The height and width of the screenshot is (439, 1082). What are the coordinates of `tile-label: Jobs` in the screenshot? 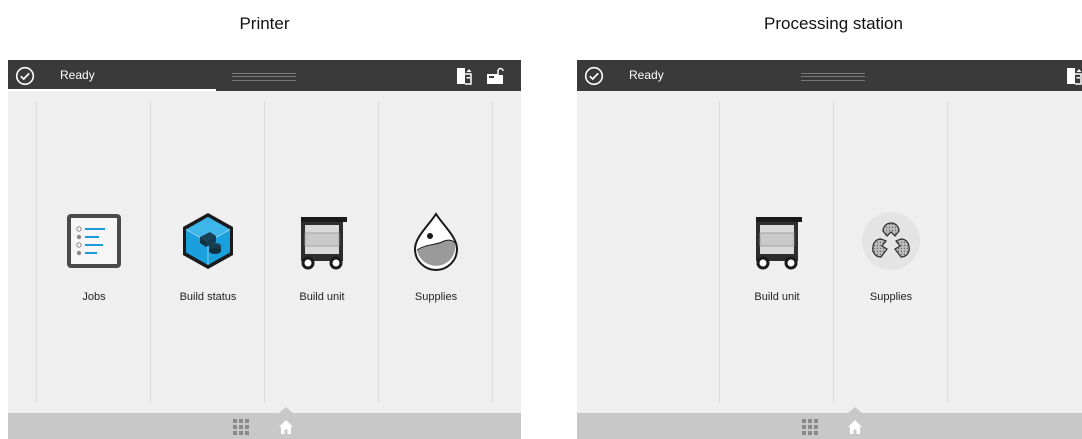 It's located at (94, 297).